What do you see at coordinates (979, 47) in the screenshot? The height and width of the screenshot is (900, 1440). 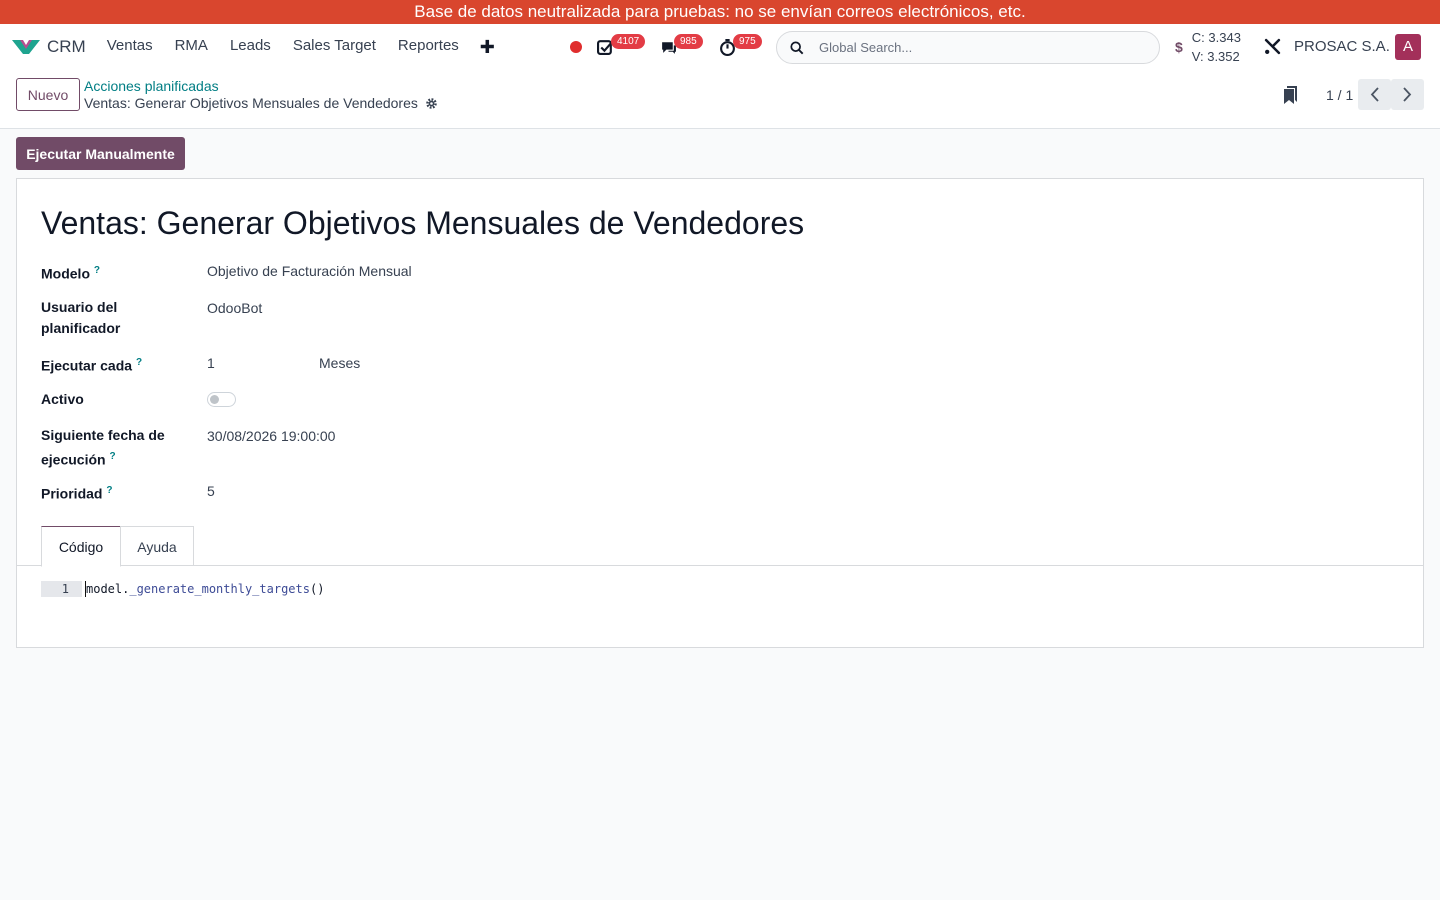 I see `global-search-input` at bounding box center [979, 47].